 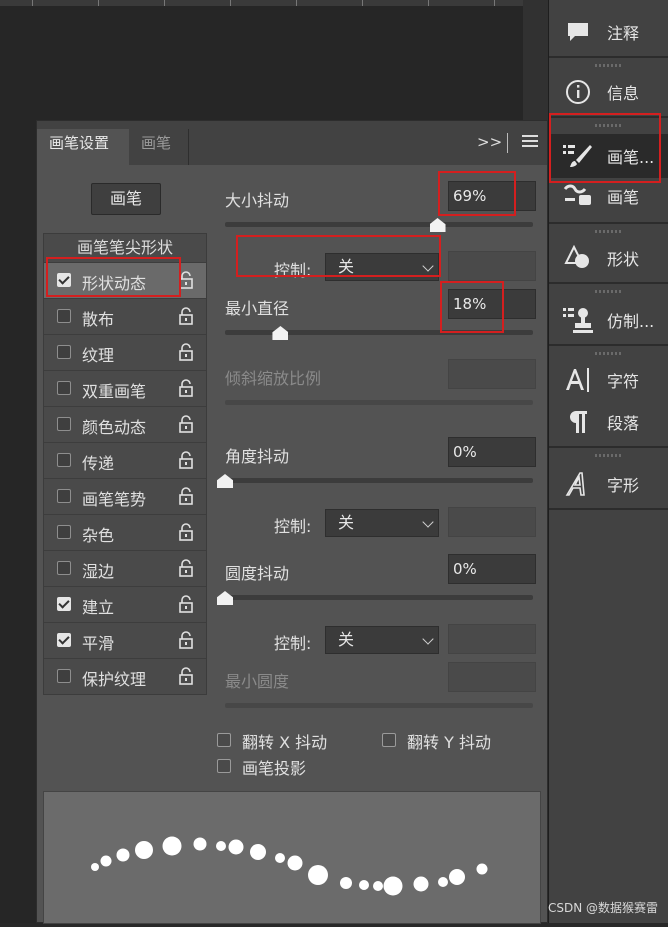 What do you see at coordinates (257, 681) in the screenshot?
I see `min-roundness-label: 最小圆度` at bounding box center [257, 681].